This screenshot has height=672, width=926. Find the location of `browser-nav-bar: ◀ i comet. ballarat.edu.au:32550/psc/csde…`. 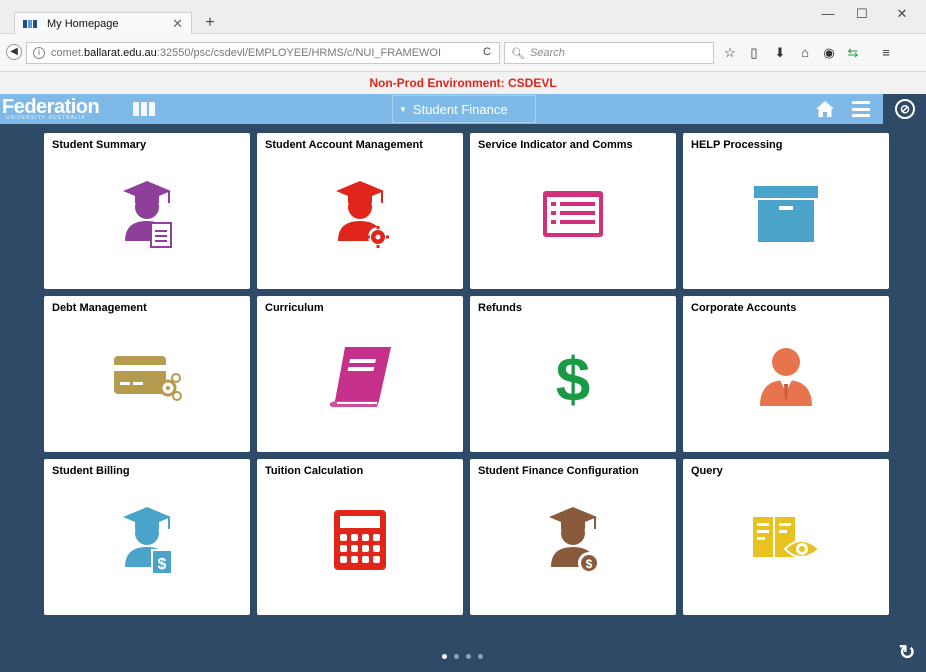

browser-nav-bar: ◀ i comet. ballarat.edu.au:32550/psc/csde… is located at coordinates (463, 53).